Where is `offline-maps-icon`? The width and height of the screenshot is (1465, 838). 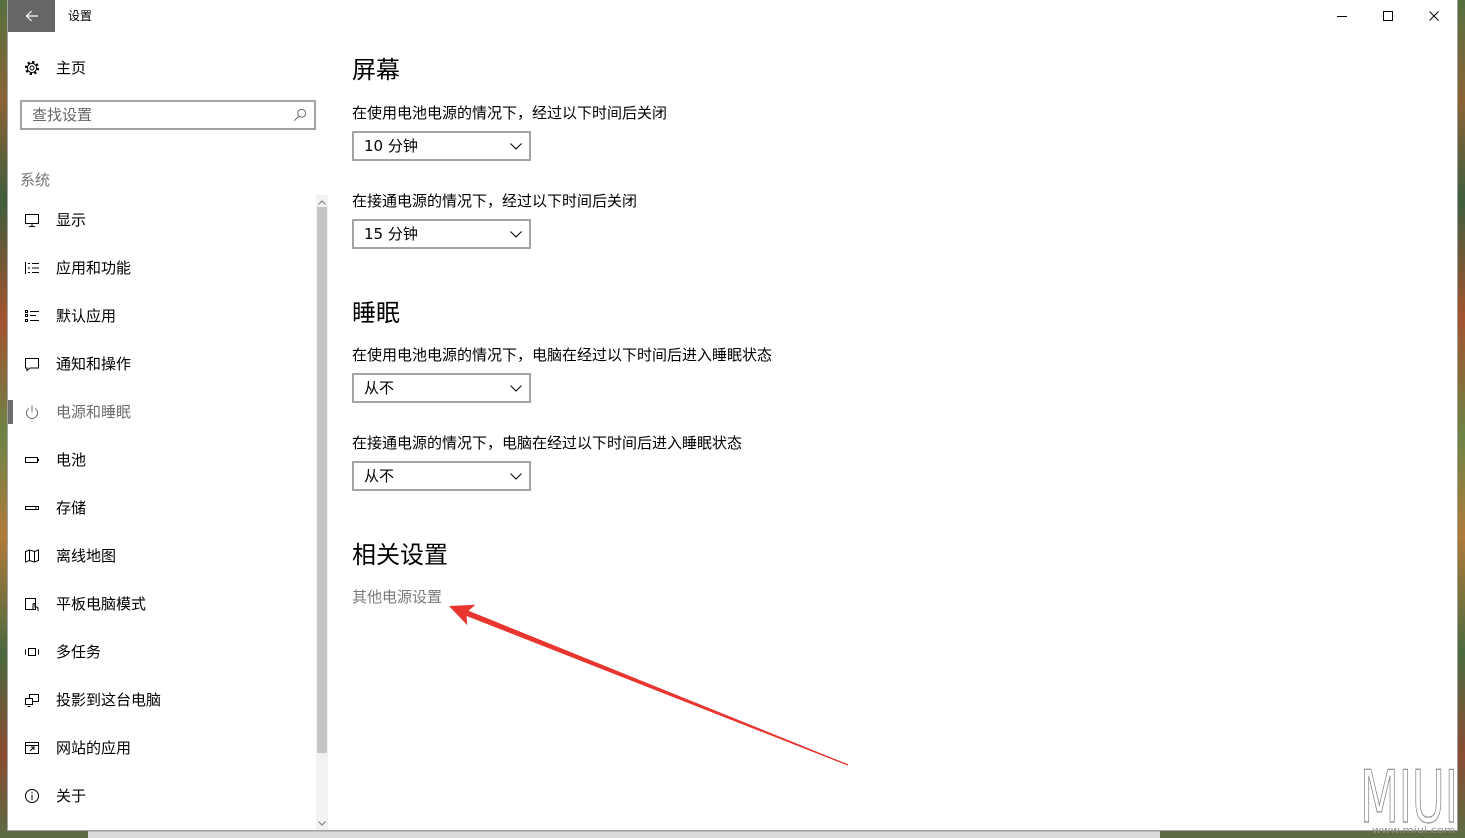
offline-maps-icon is located at coordinates (32, 556).